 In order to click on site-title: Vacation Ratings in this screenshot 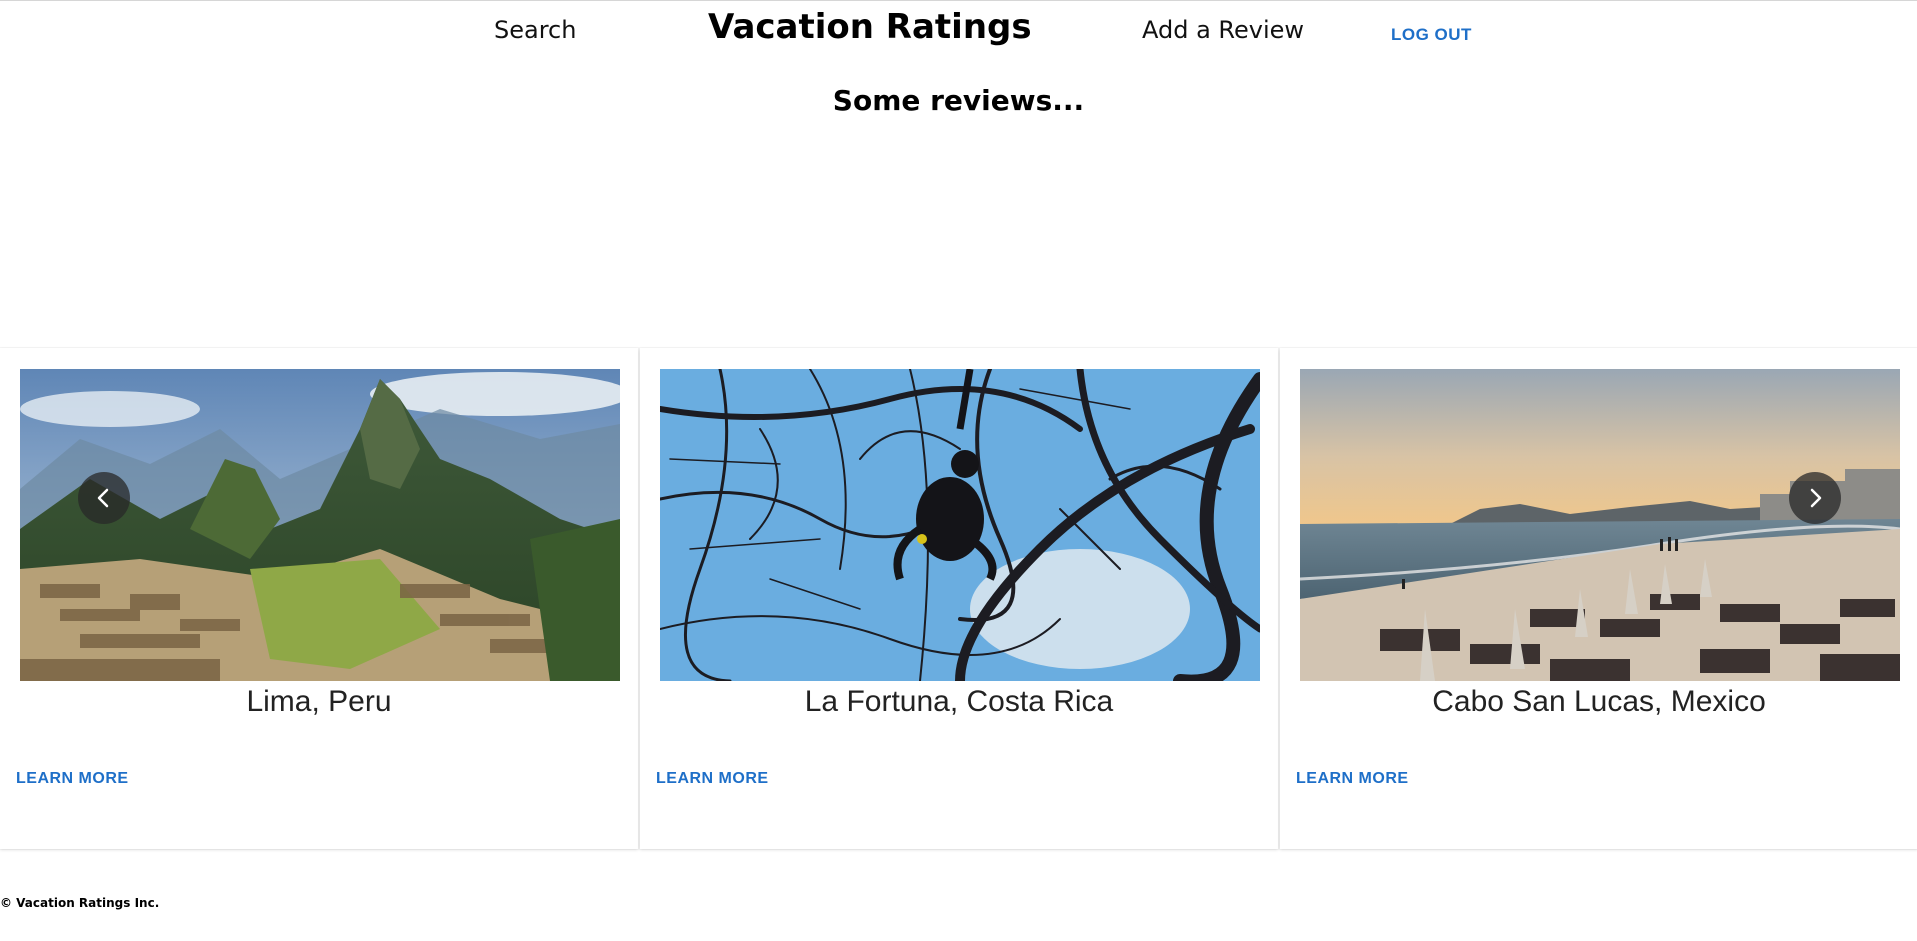, I will do `click(870, 27)`.